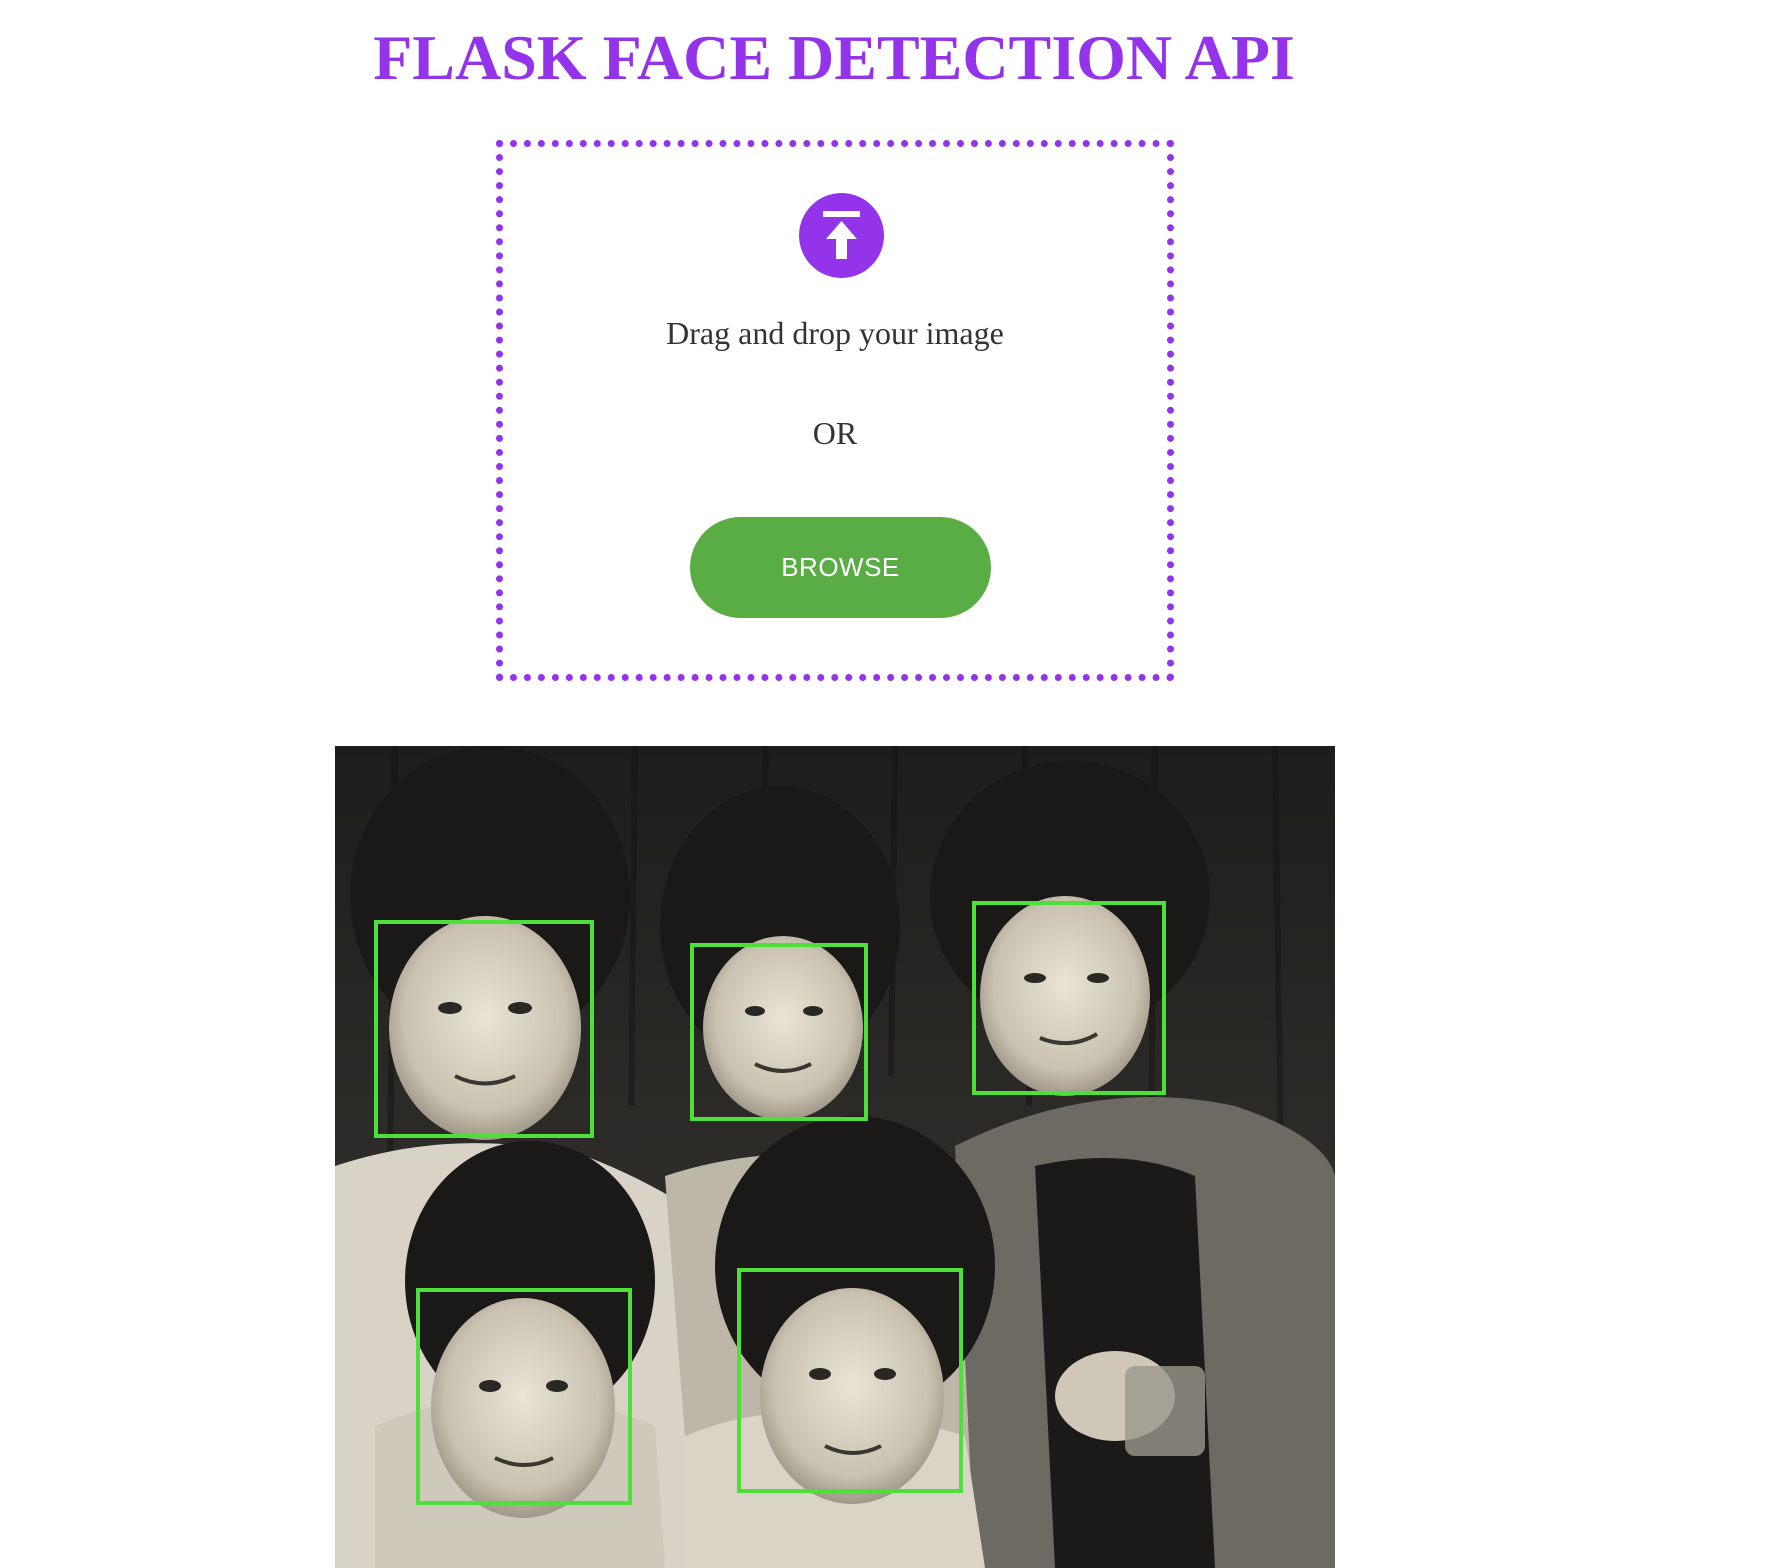  Describe the element at coordinates (835, 410) in the screenshot. I see `image-dropzone: Drag and drop your image OR BROWSE` at that location.